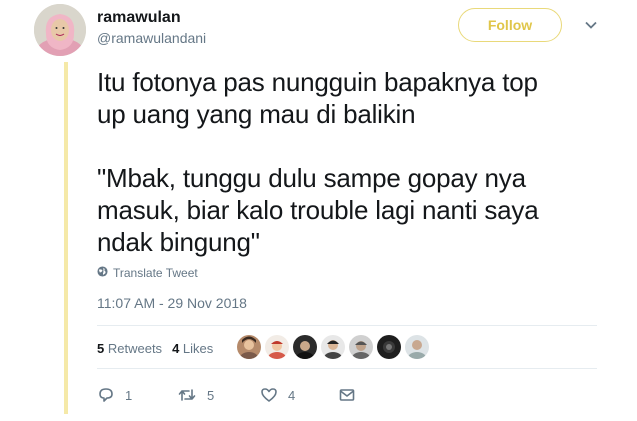 This screenshot has height=421, width=637. Describe the element at coordinates (102, 273) in the screenshot. I see `globe-icon` at that location.